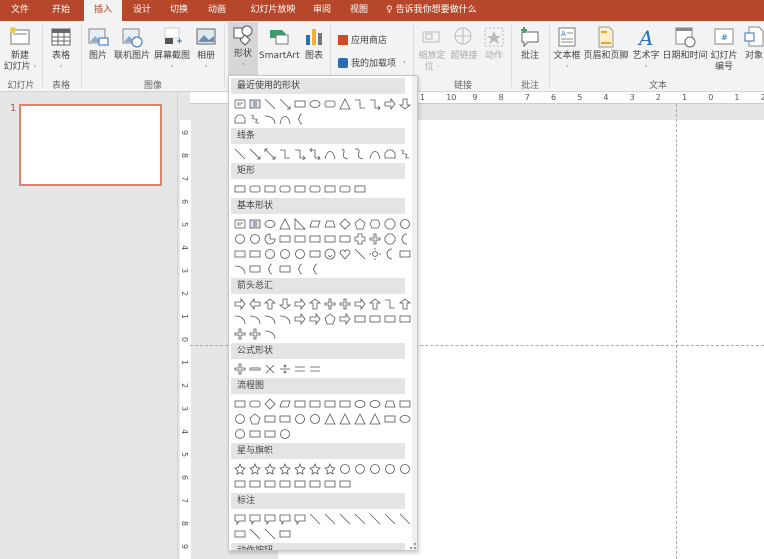 This screenshot has height=559, width=764. I want to click on dblarrow-shape-icon, so click(269, 153).